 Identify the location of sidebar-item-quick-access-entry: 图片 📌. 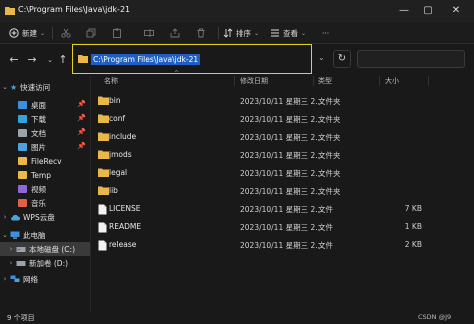
(45, 147).